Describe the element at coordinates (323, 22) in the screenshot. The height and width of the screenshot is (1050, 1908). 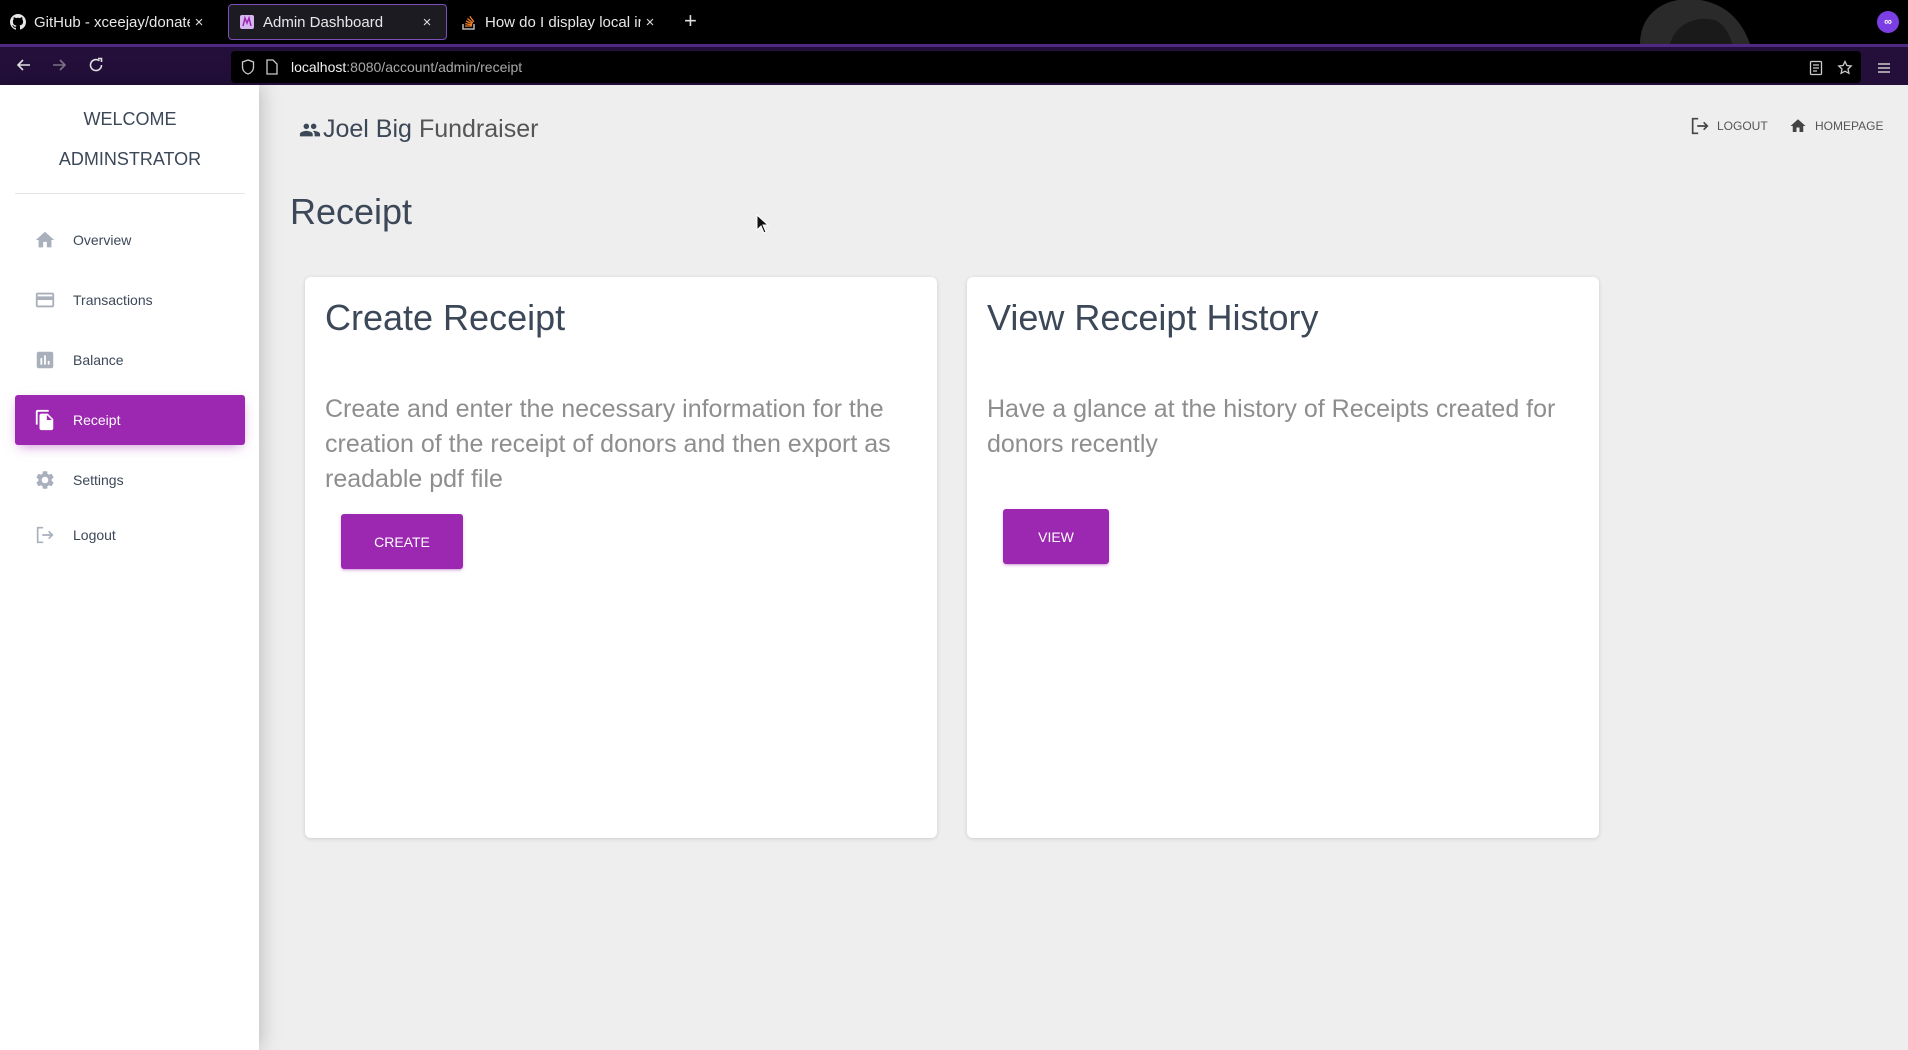
I see `tab-title: Admin Dashboard` at that location.